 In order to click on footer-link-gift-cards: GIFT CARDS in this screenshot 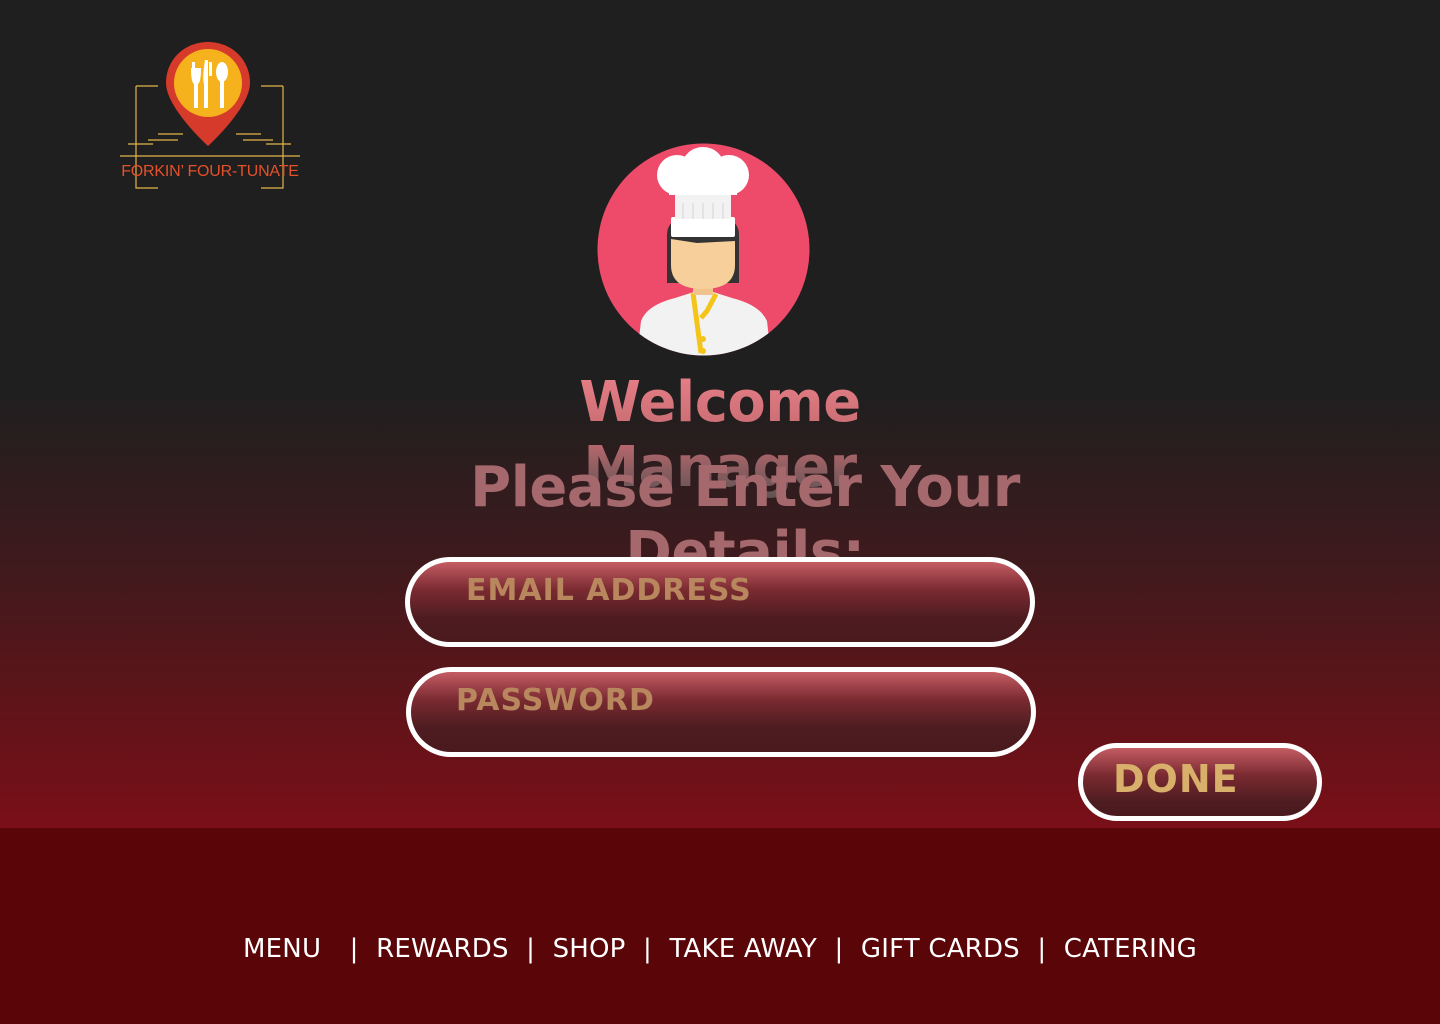, I will do `click(940, 949)`.